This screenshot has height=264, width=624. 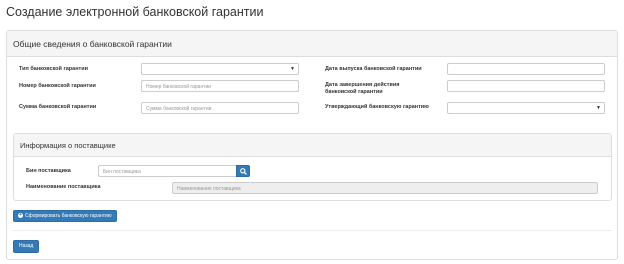 I want to click on generate-guarantee-button: + Сформировать банковскую гарантию, so click(x=65, y=216).